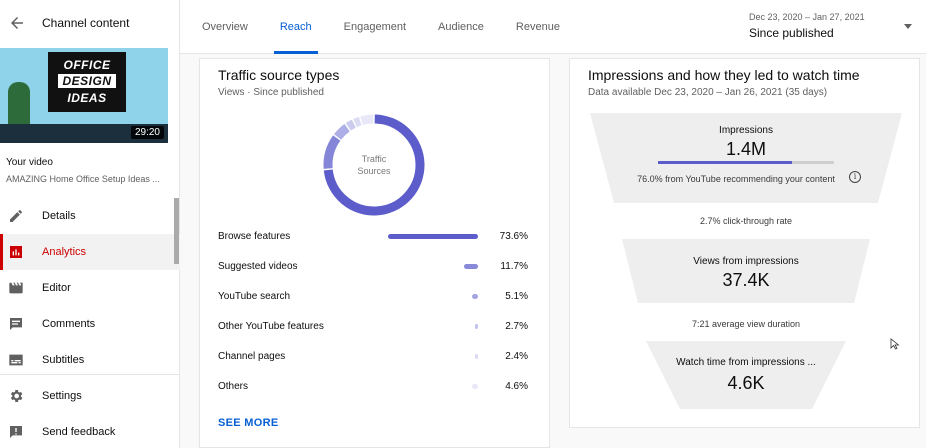  What do you see at coordinates (373, 388) in the screenshot?
I see `list-item: Others 4.6%` at bounding box center [373, 388].